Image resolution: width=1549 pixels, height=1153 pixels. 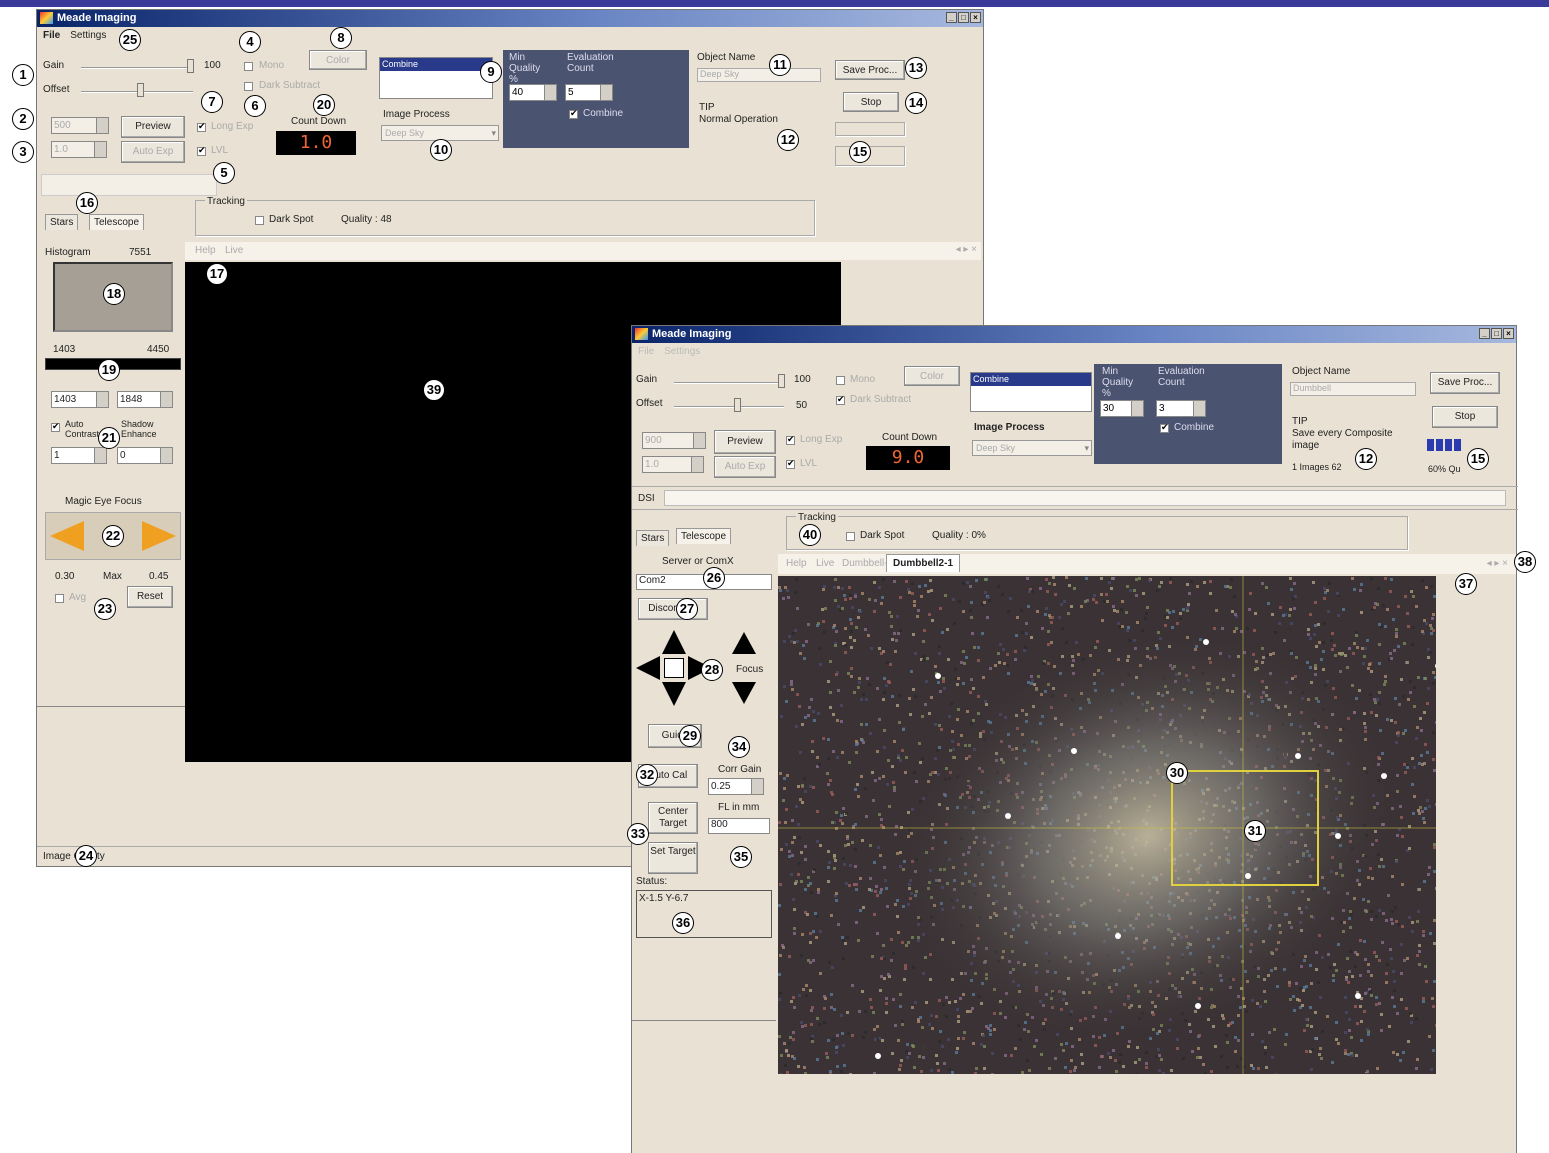 I want to click on object-name-input: Dumbbell, so click(x=1353, y=389).